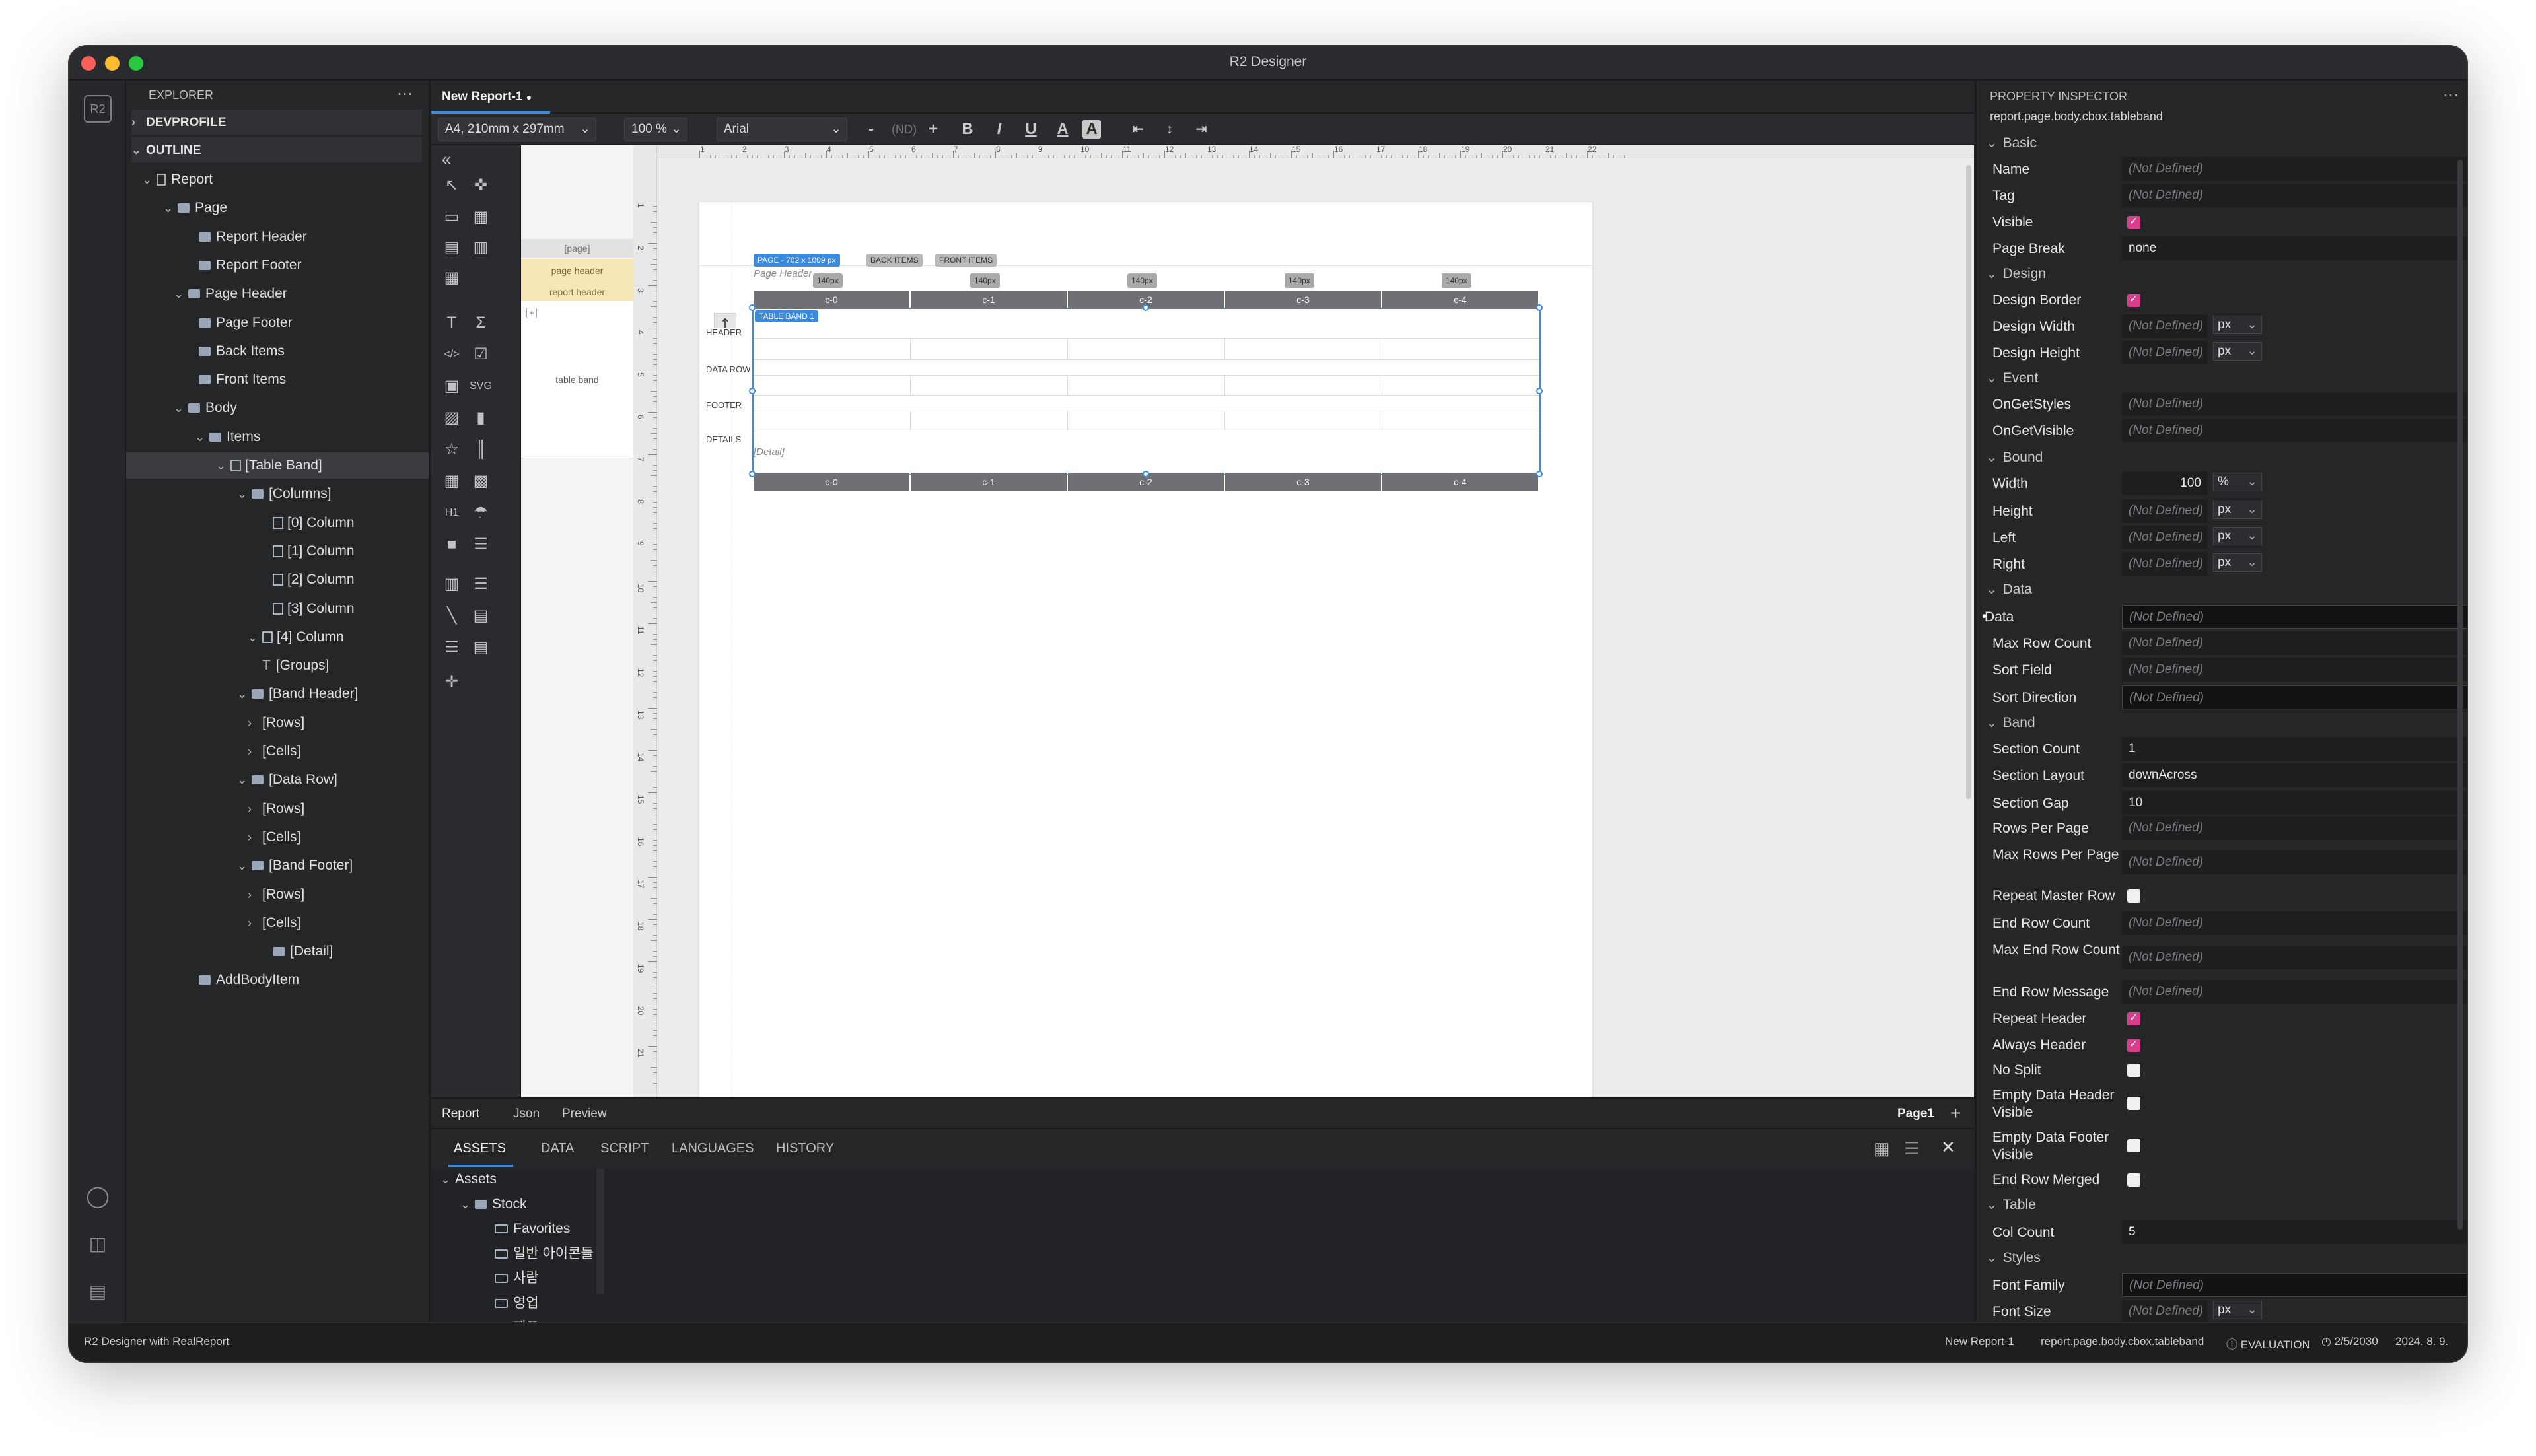 Image resolution: width=2536 pixels, height=1456 pixels. What do you see at coordinates (2460, 695) in the screenshot?
I see `inspector-scrollbar` at bounding box center [2460, 695].